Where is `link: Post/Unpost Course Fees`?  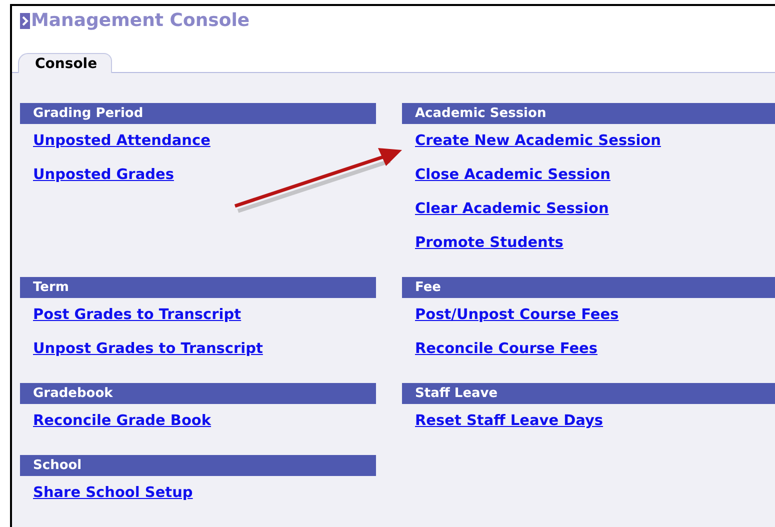
link: Post/Unpost Course Fees is located at coordinates (517, 324).